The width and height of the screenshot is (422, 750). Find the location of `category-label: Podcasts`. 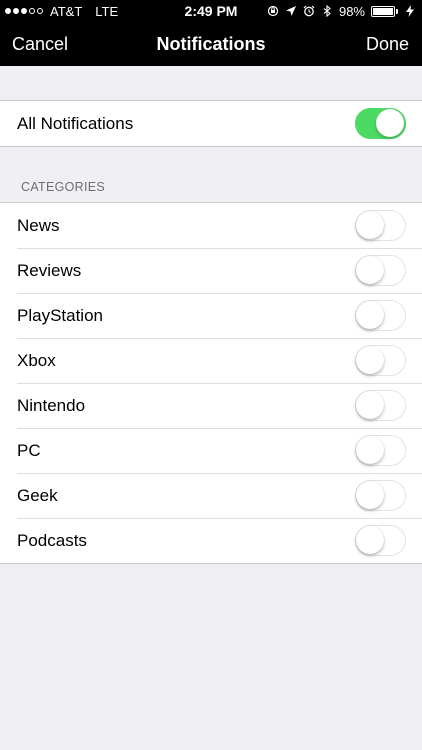

category-label: Podcasts is located at coordinates (52, 540).